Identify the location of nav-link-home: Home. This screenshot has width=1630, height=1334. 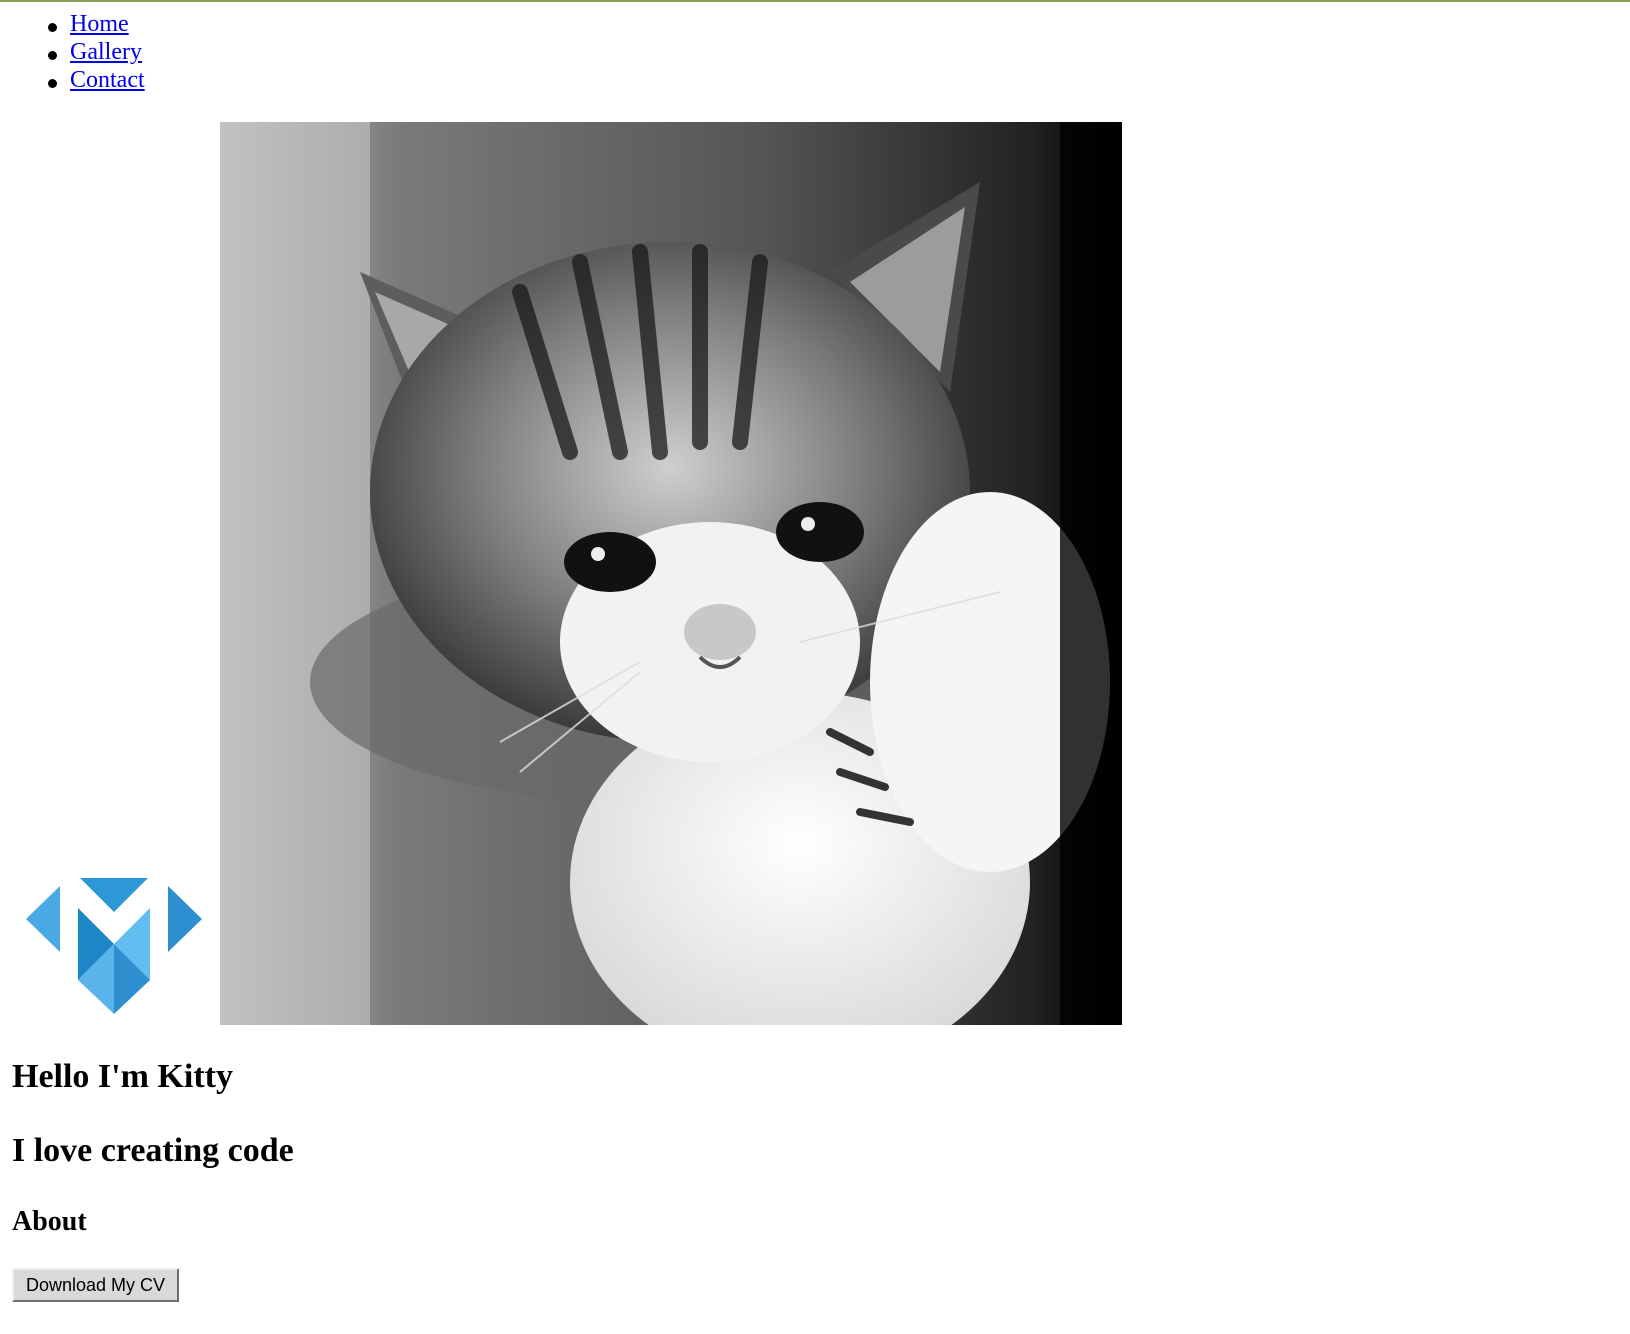
(99, 24).